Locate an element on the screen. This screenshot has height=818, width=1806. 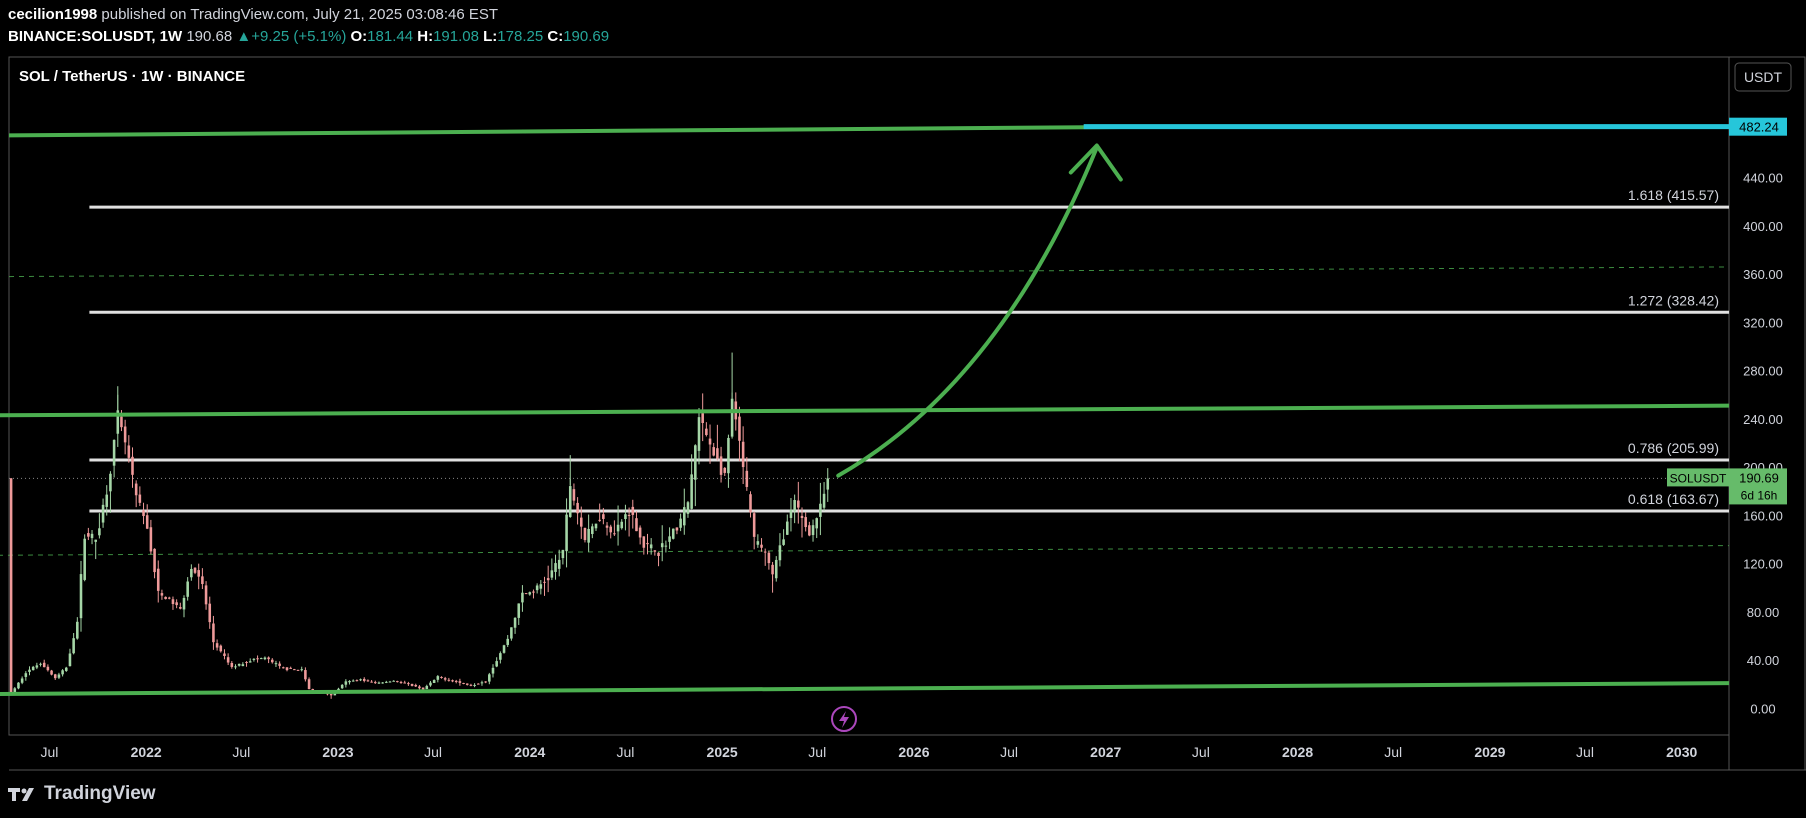
y-tick-label: 160.00 is located at coordinates (1763, 515).